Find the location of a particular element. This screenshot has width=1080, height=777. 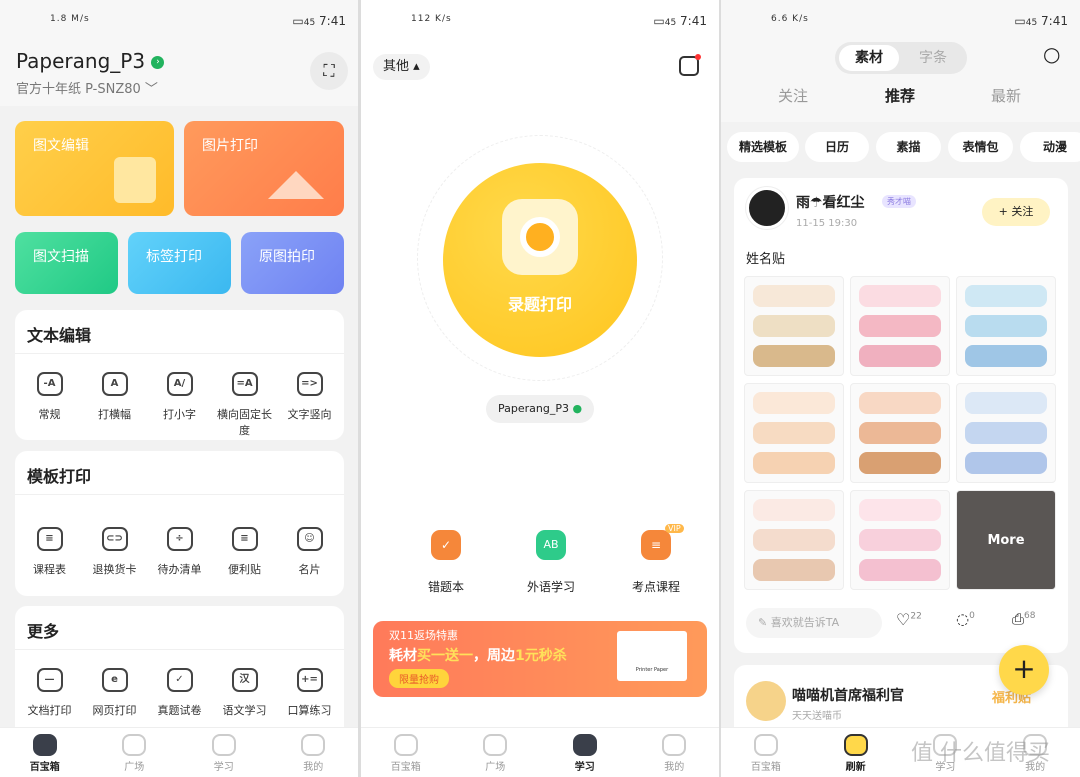

card-scan: 图文扫描 is located at coordinates (66, 263).